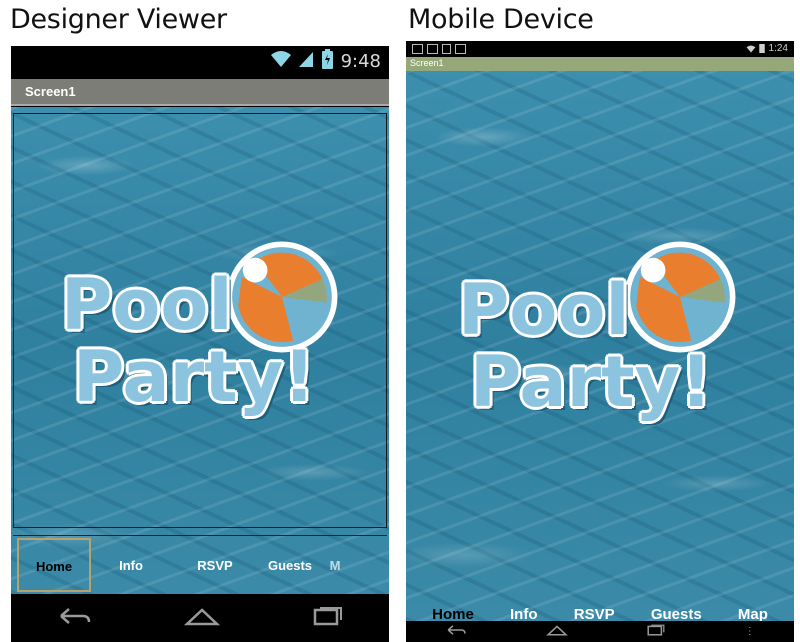 This screenshot has width=800, height=642. I want to click on overflow-menu-icon: ⋮, so click(750, 631).